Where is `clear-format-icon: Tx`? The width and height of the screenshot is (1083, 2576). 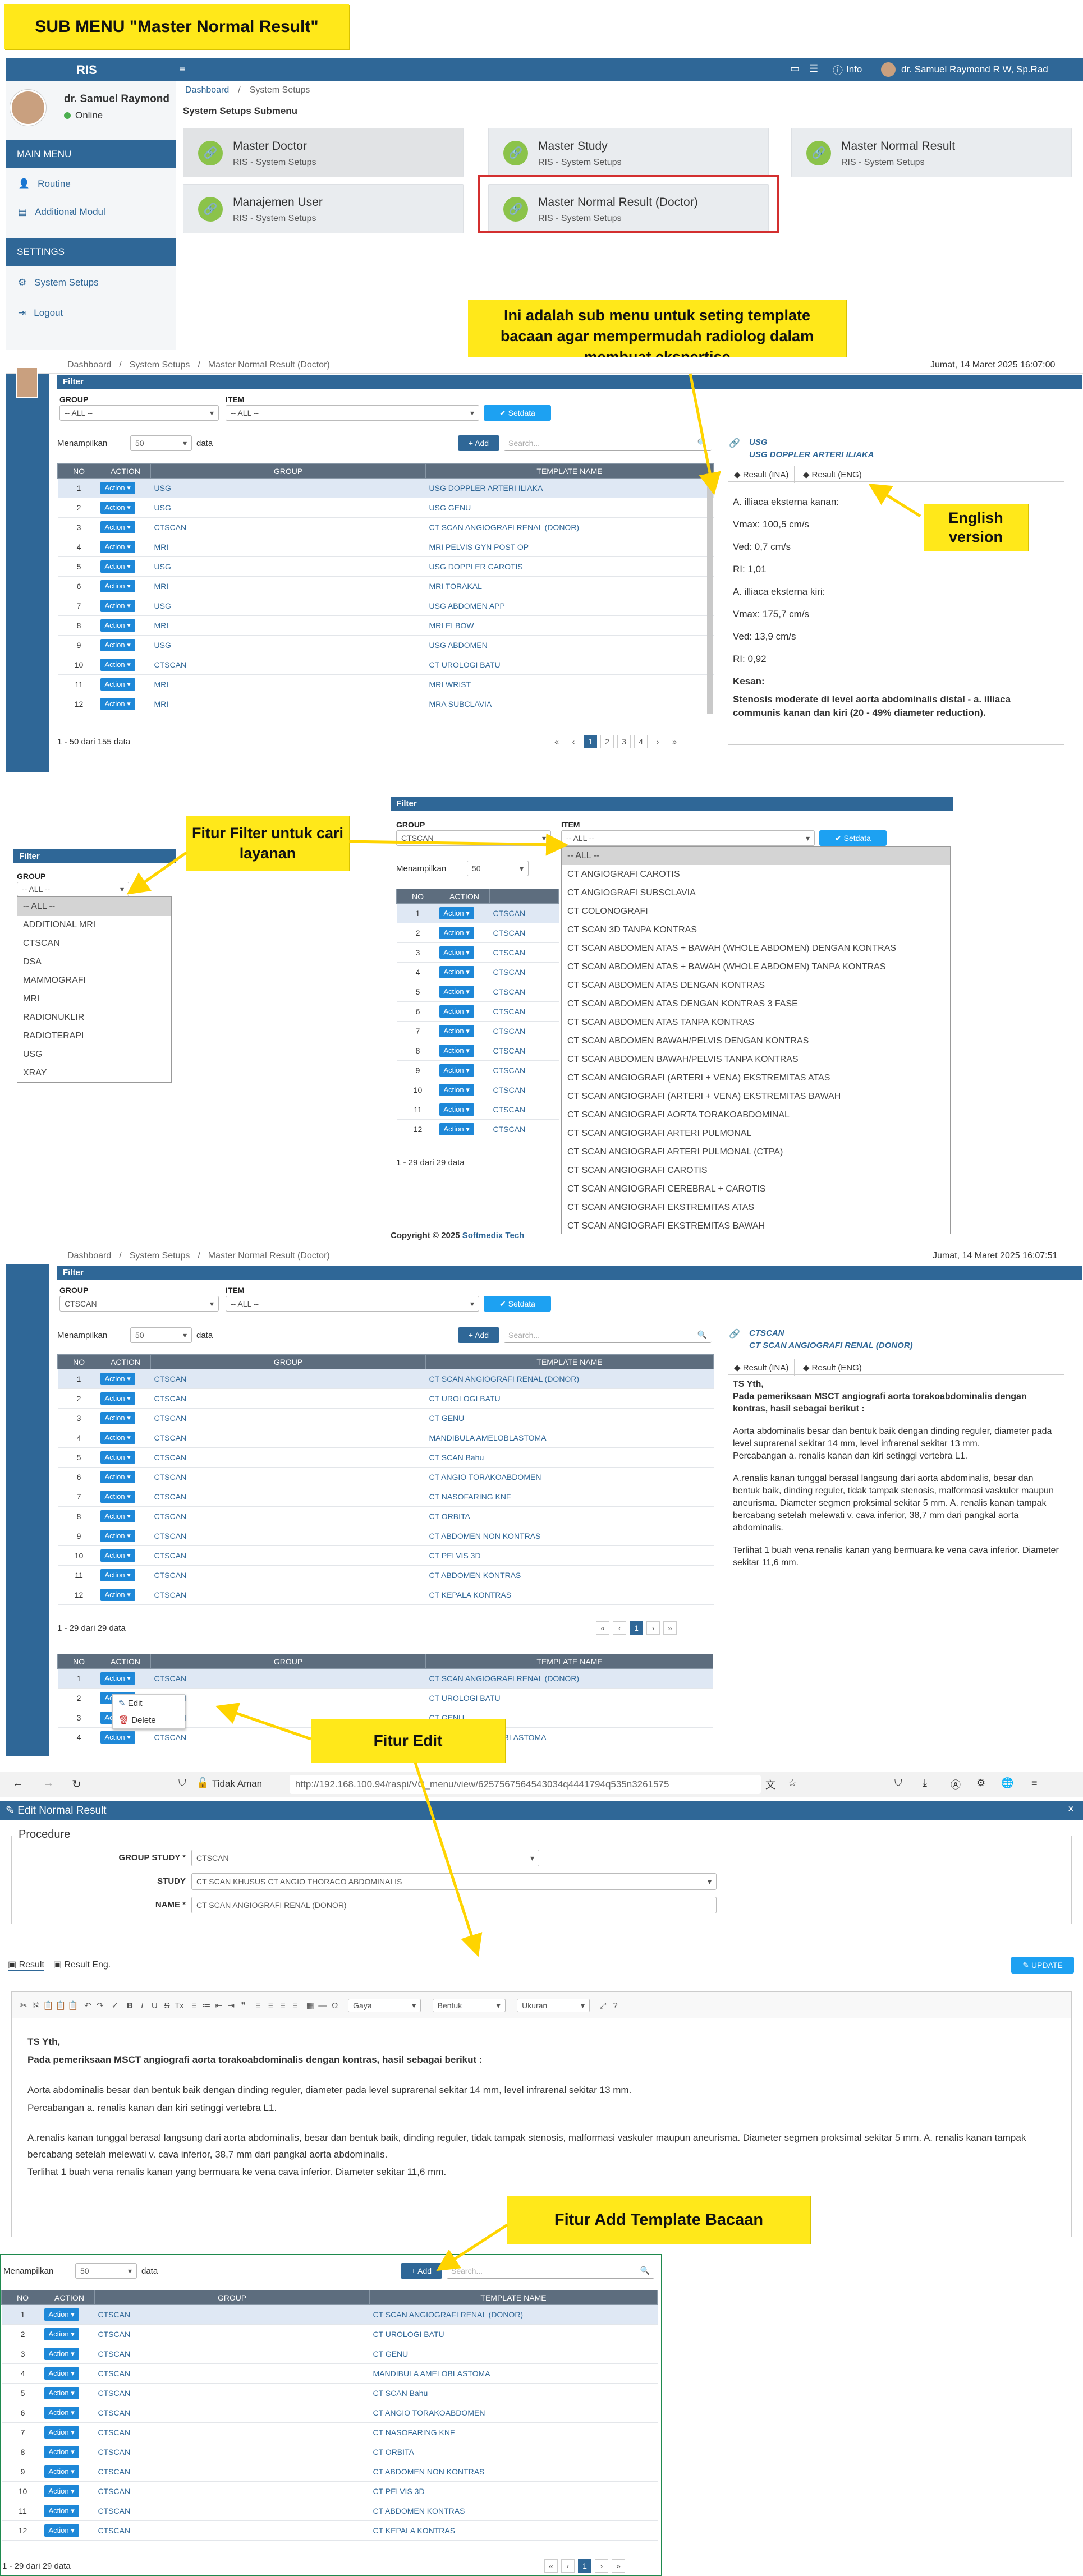 clear-format-icon: Tx is located at coordinates (179, 2006).